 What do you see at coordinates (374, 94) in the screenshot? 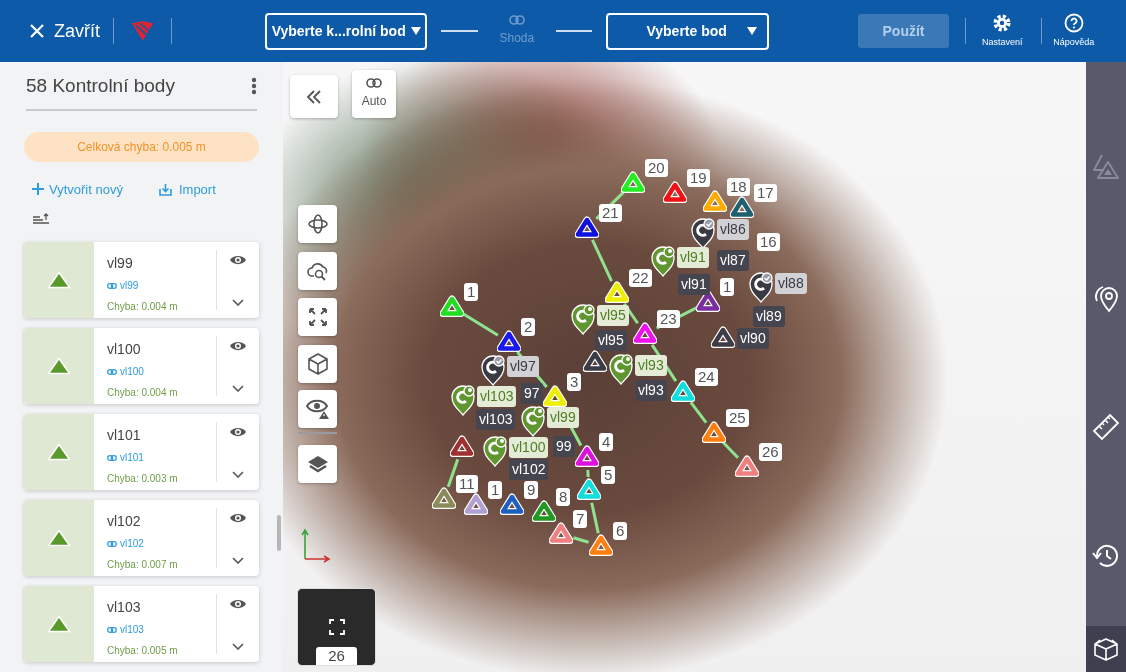
I see `auto-button: Auto` at bounding box center [374, 94].